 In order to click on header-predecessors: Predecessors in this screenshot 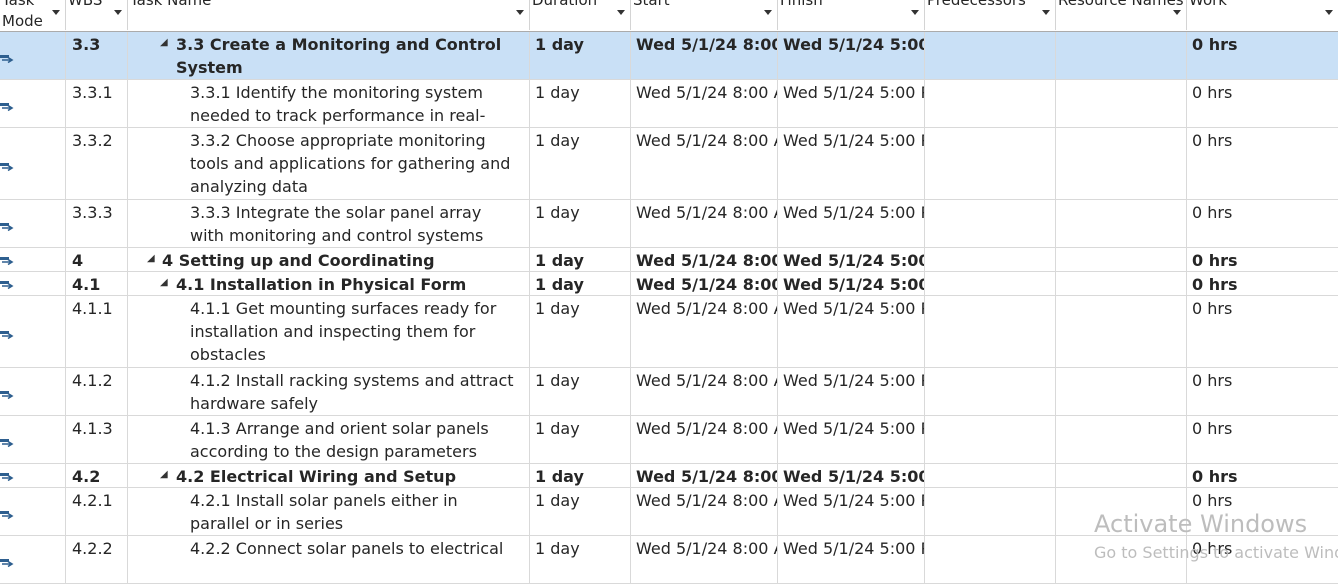, I will do `click(990, 15)`.